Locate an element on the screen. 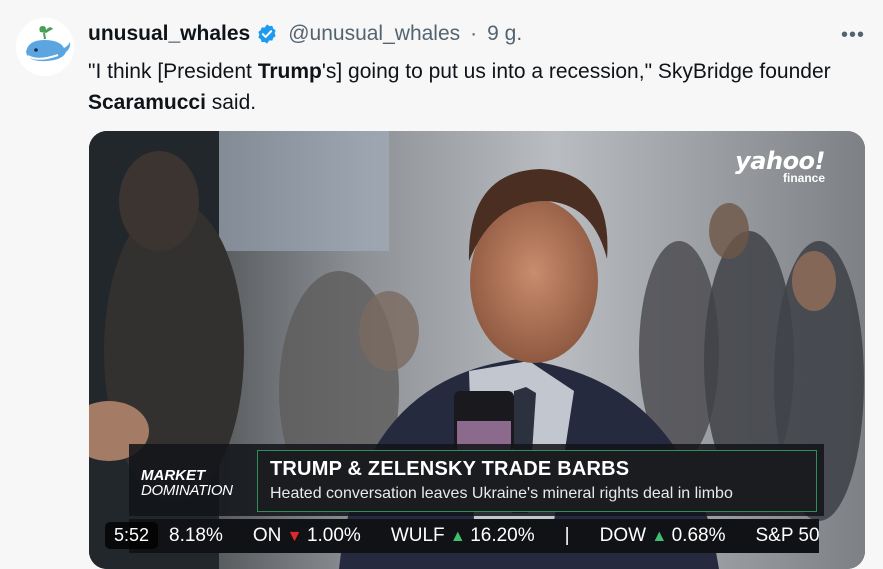  video-duration: 5:52 is located at coordinates (132, 535).